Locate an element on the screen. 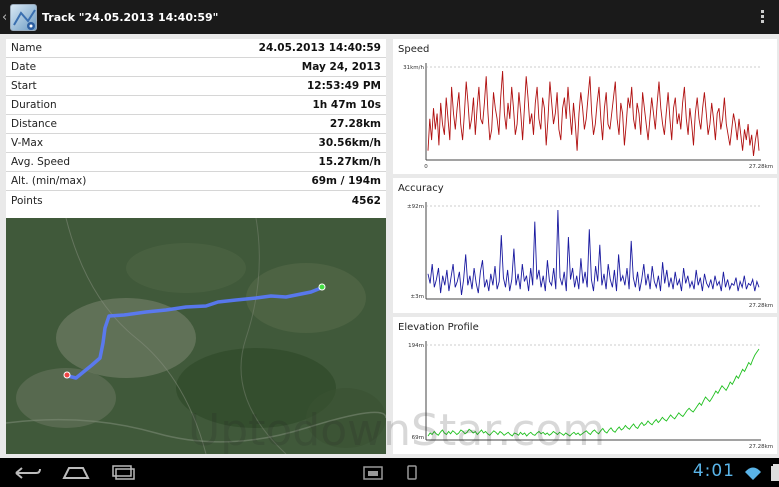 This screenshot has height=487, width=779. chart-title: Speed is located at coordinates (414, 49).